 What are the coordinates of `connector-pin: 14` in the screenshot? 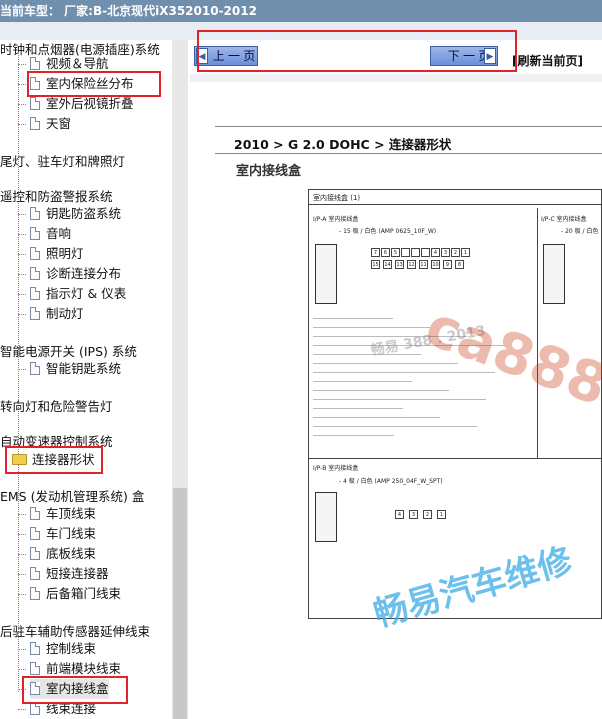 It's located at (387, 264).